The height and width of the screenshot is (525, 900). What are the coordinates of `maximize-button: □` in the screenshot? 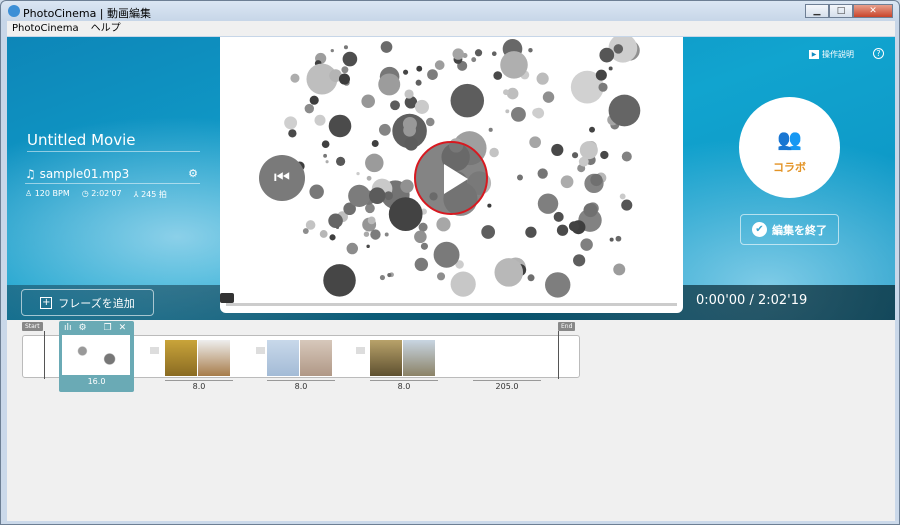 It's located at (841, 11).